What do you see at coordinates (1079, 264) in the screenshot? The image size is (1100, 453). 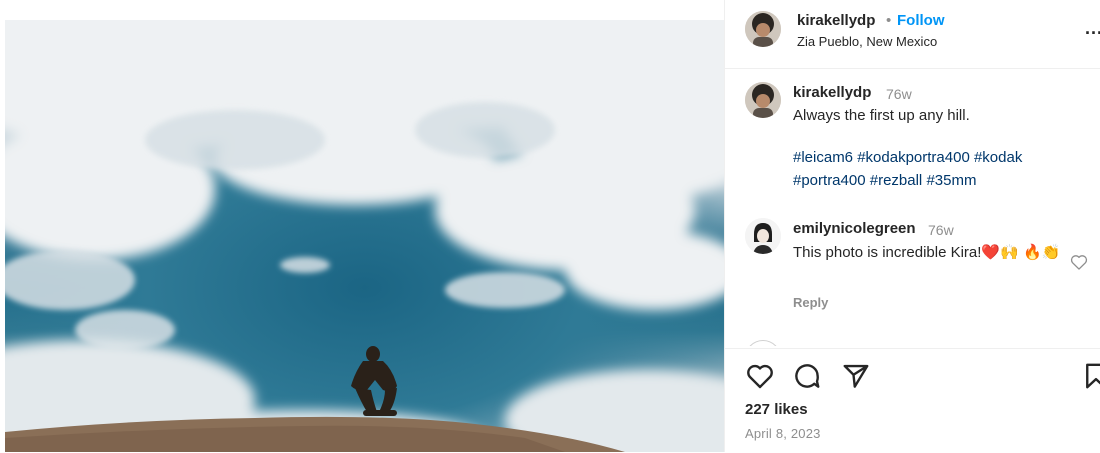 I see `heart-outline-icon` at bounding box center [1079, 264].